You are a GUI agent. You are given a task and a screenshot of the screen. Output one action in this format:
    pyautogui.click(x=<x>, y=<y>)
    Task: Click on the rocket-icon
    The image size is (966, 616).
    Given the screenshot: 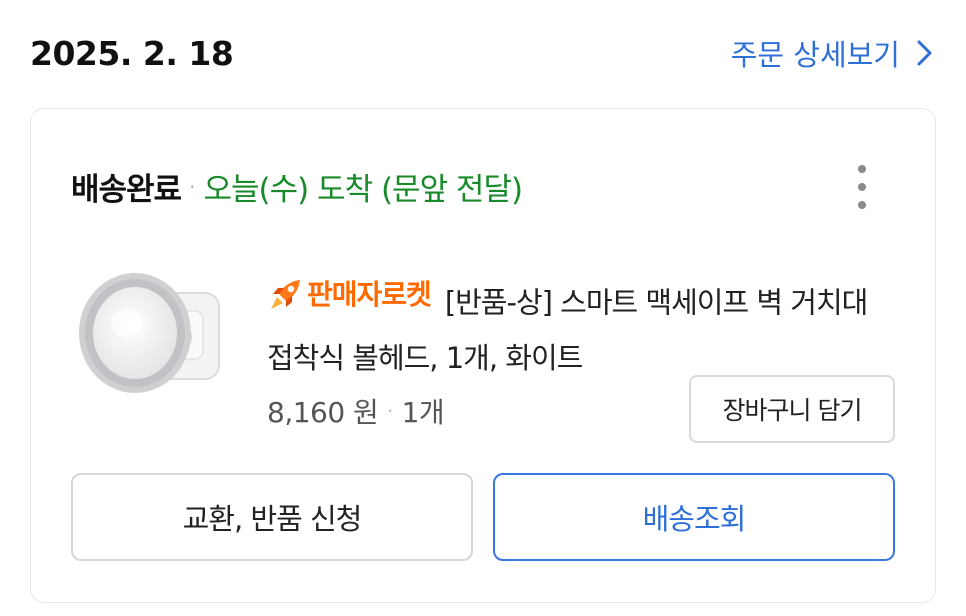 What is the action you would take?
    pyautogui.click(x=285, y=294)
    